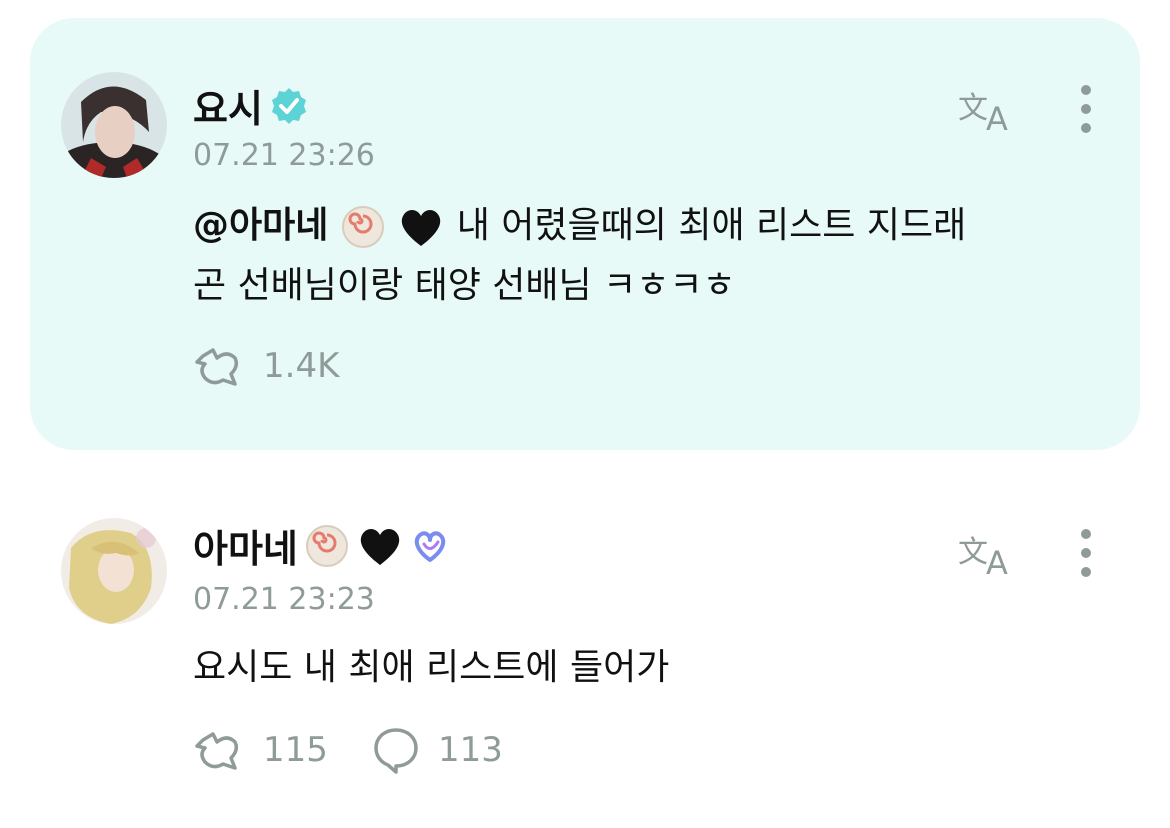  Describe the element at coordinates (396, 751) in the screenshot. I see `comment-icon` at that location.